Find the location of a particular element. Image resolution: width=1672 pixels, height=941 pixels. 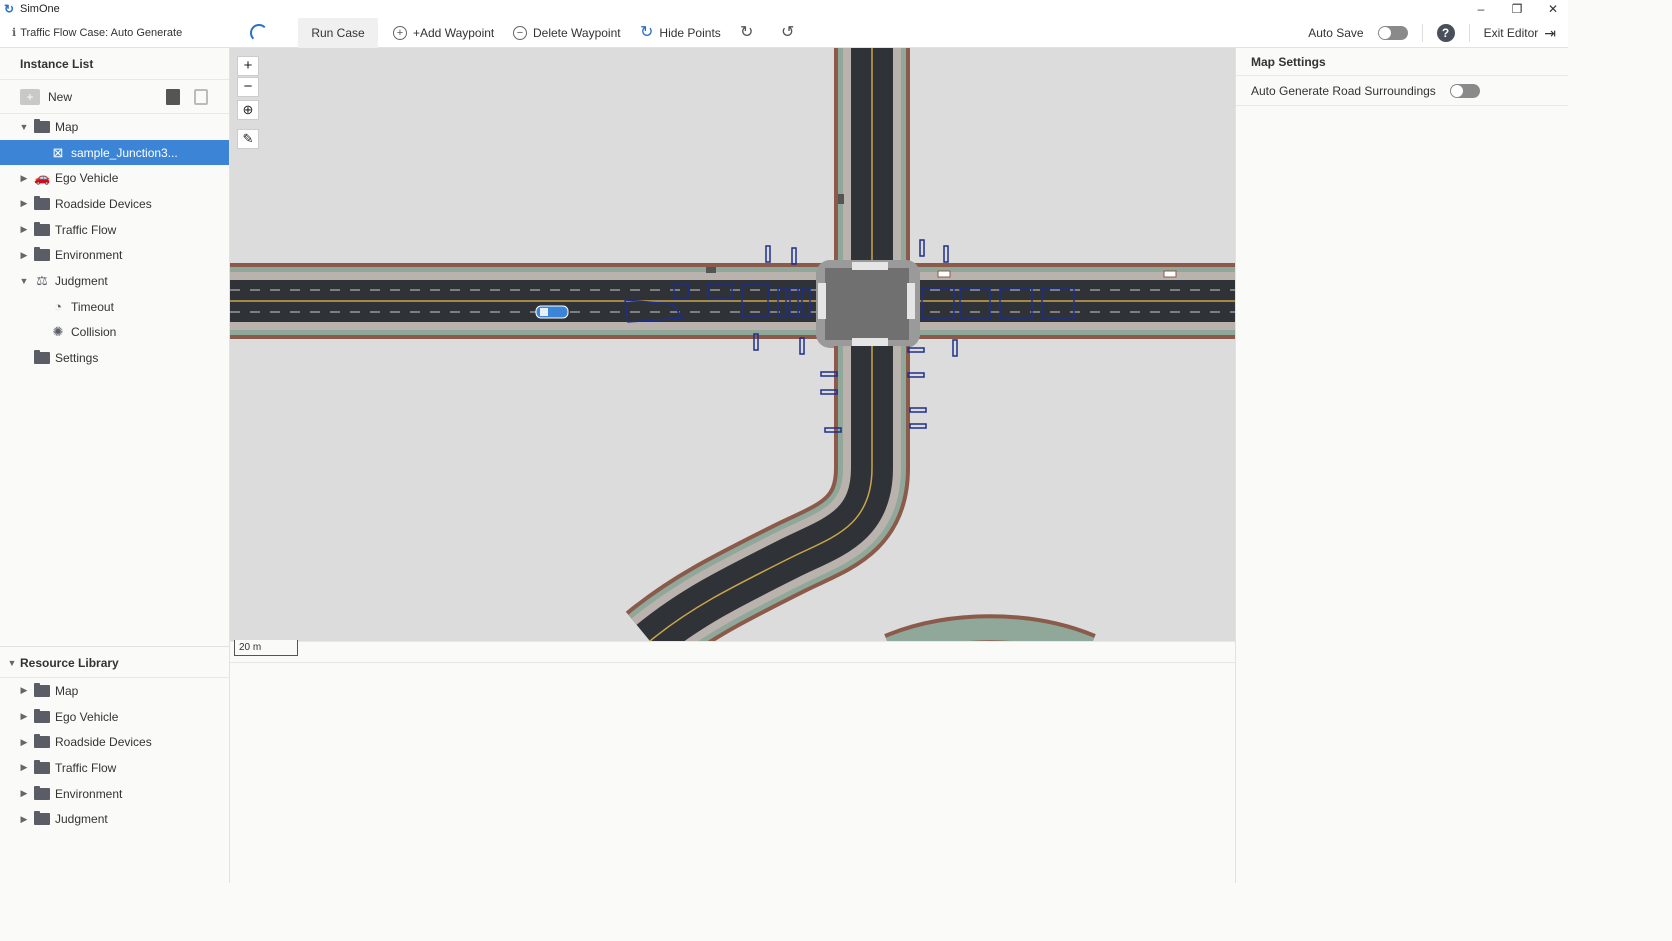

resource-library-title: ▼ Resource Library is located at coordinates (115, 662).